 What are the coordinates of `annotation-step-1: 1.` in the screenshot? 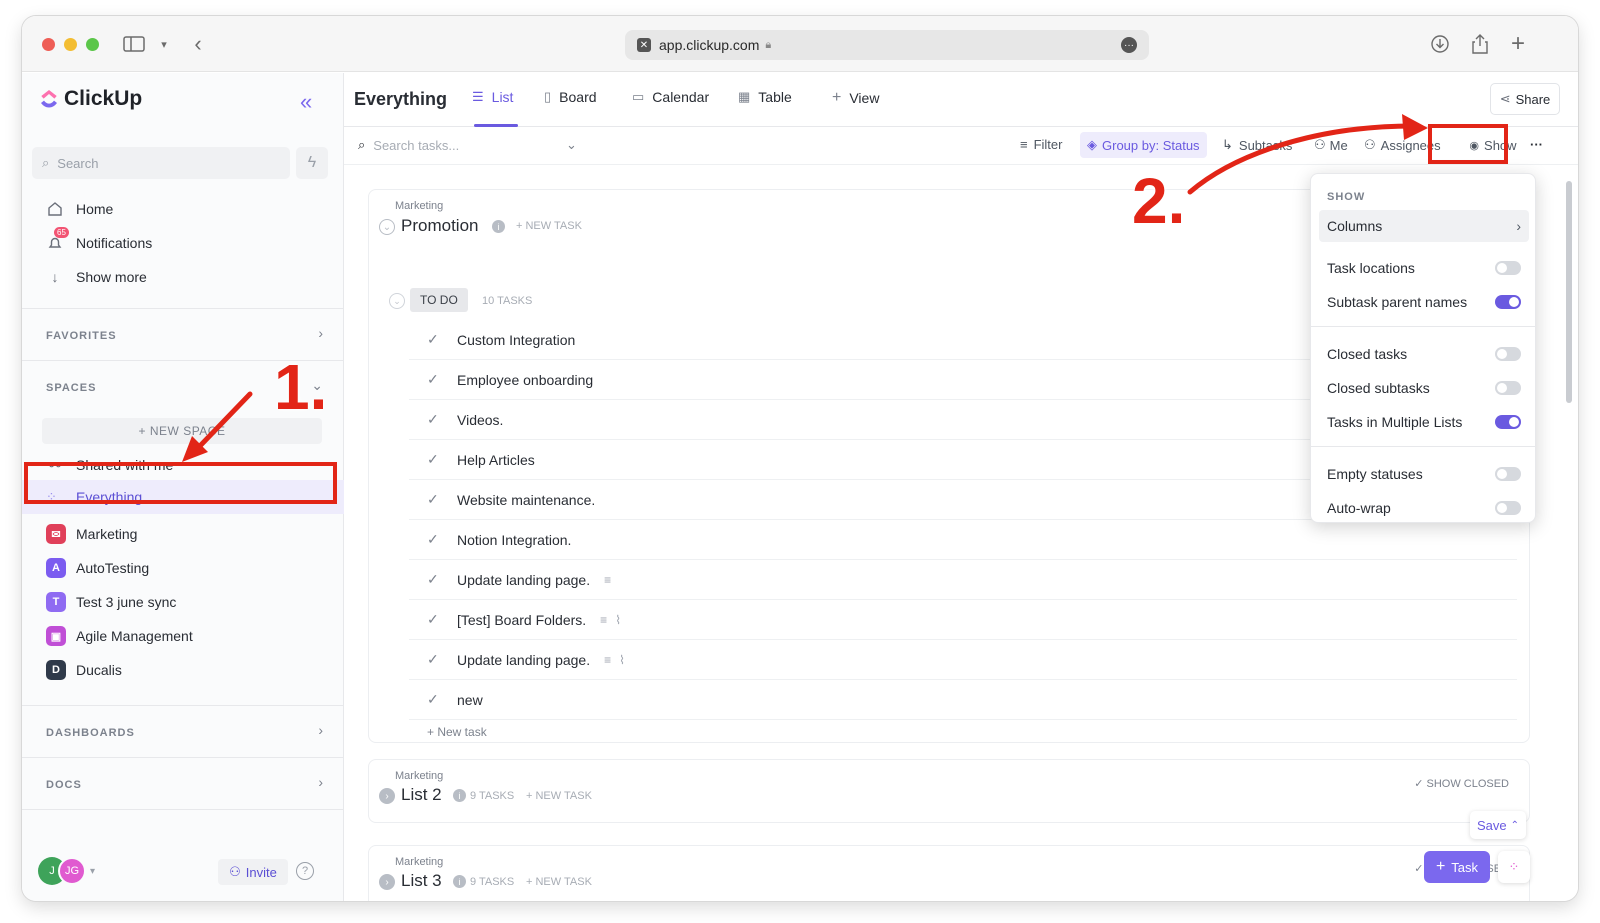 It's located at (301, 387).